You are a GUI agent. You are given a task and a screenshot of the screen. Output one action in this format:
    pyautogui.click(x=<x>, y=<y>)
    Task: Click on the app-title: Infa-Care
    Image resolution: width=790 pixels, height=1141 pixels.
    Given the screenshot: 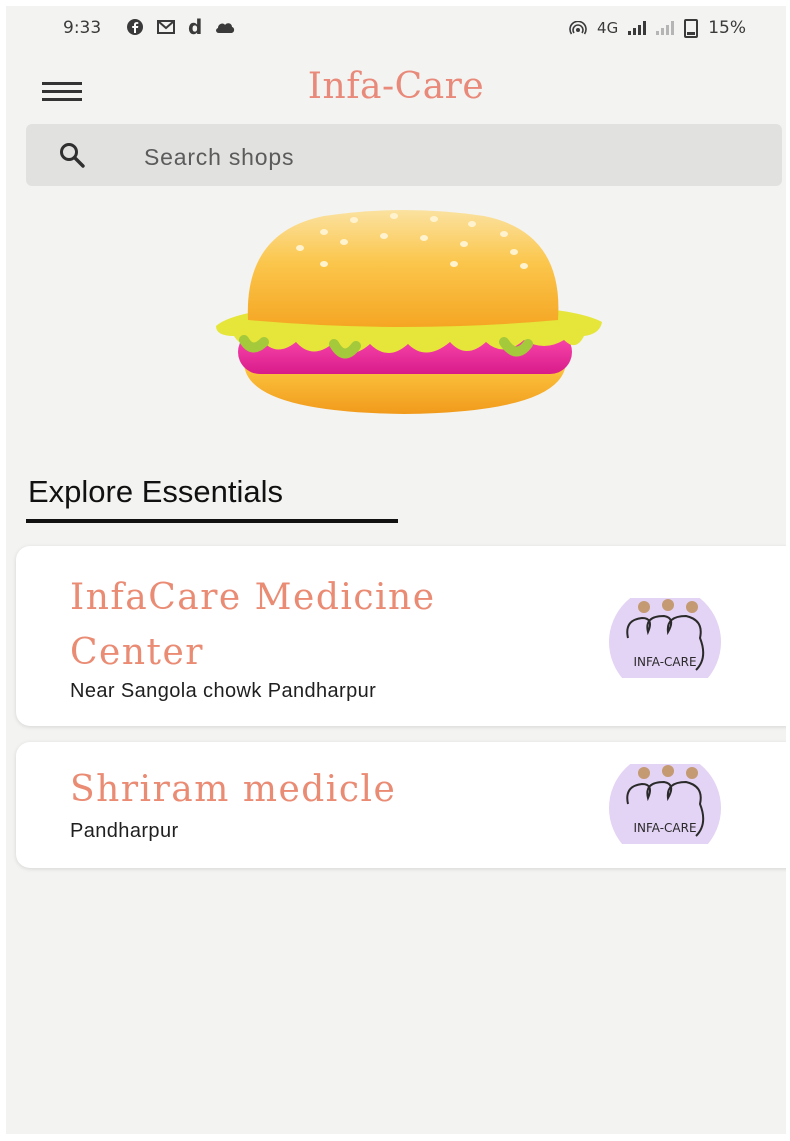 What is the action you would take?
    pyautogui.click(x=396, y=86)
    